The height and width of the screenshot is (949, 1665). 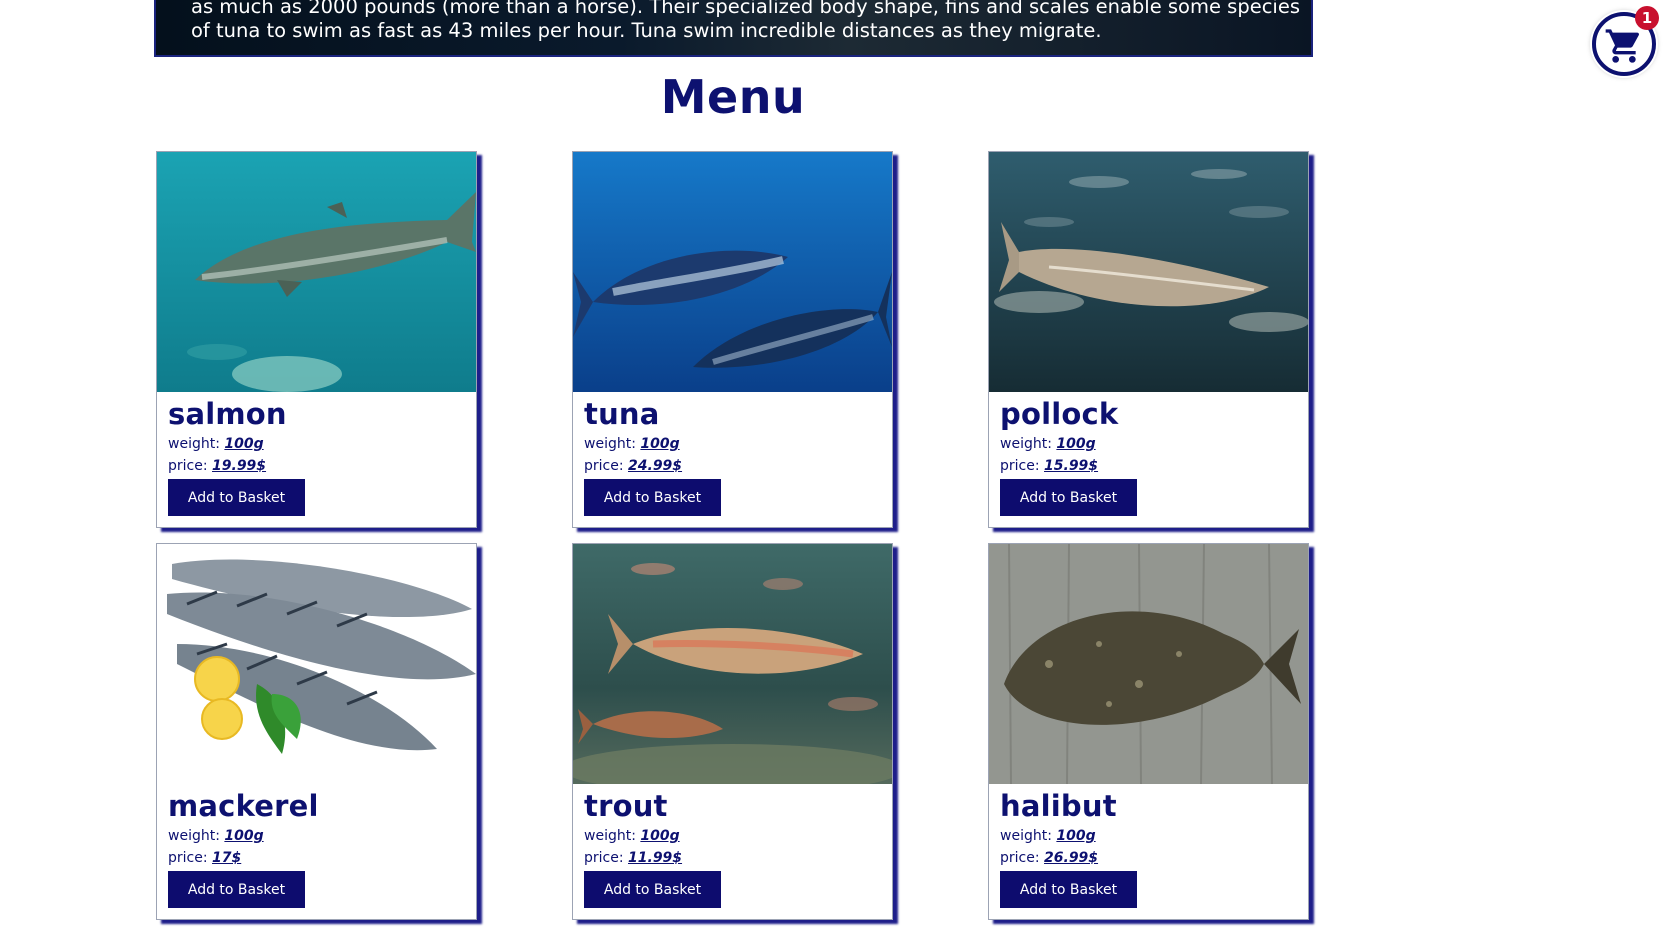 I want to click on product-name: trout, so click(x=626, y=806).